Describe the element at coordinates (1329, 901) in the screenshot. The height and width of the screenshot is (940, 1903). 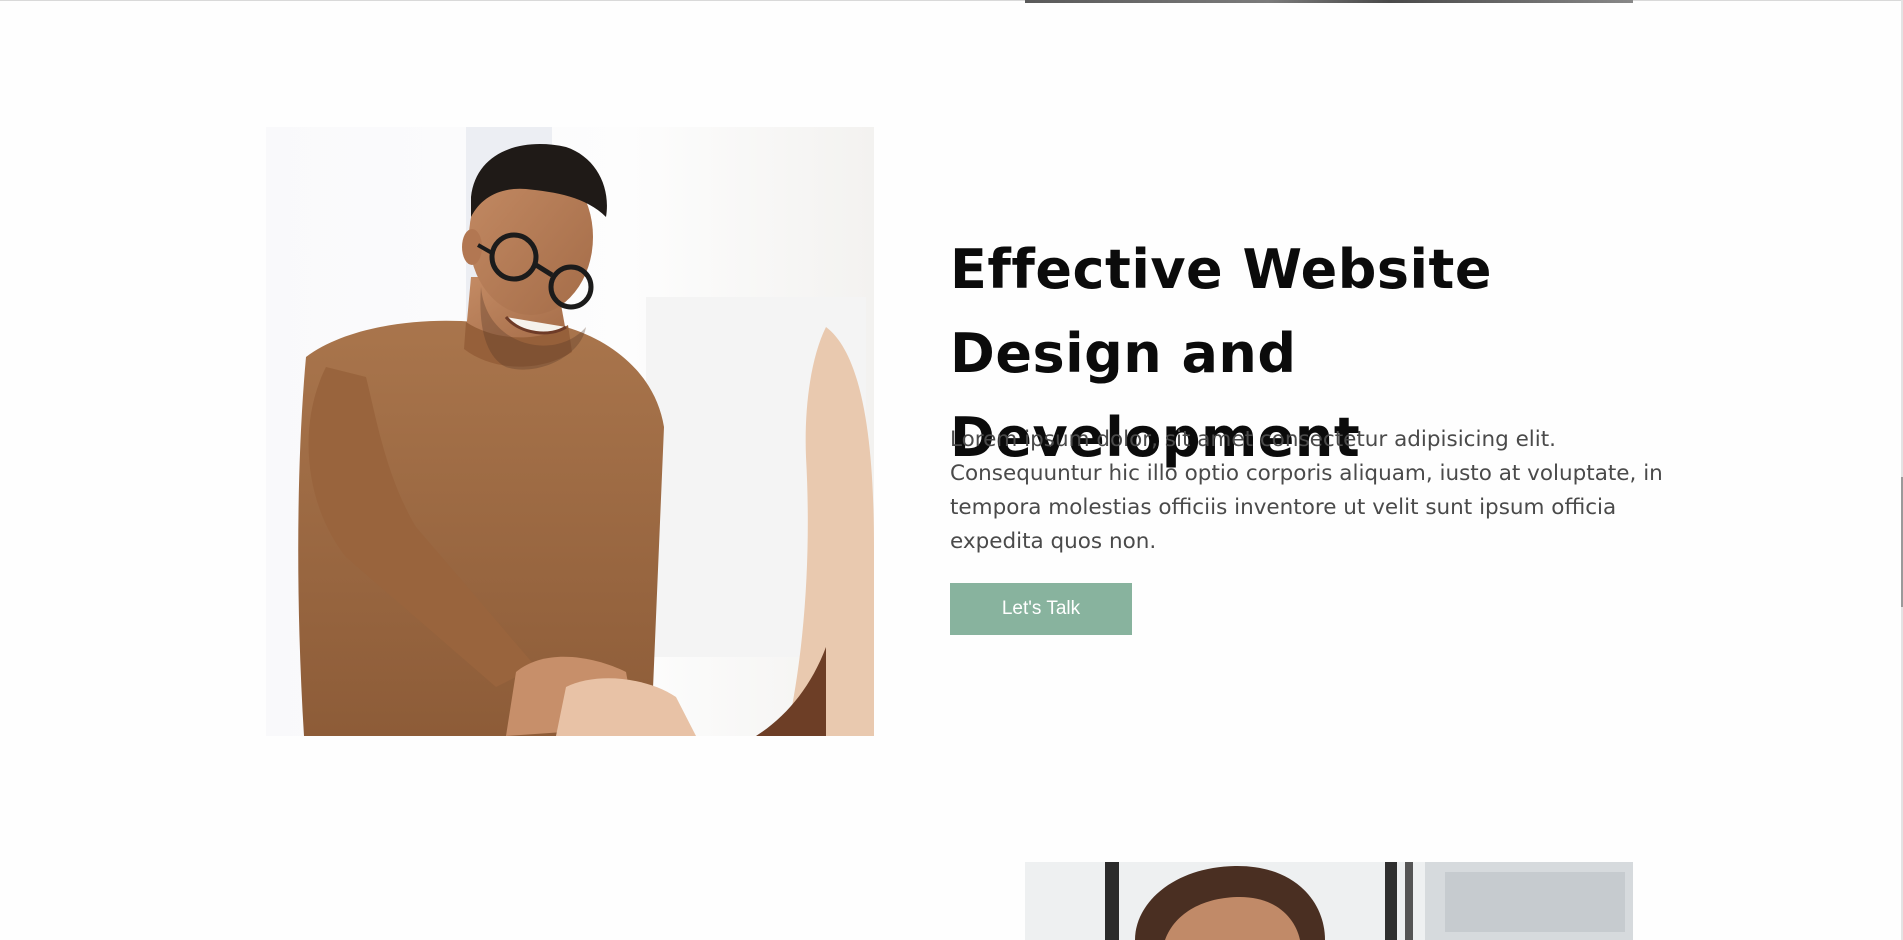
I see `next-section-photo` at that location.